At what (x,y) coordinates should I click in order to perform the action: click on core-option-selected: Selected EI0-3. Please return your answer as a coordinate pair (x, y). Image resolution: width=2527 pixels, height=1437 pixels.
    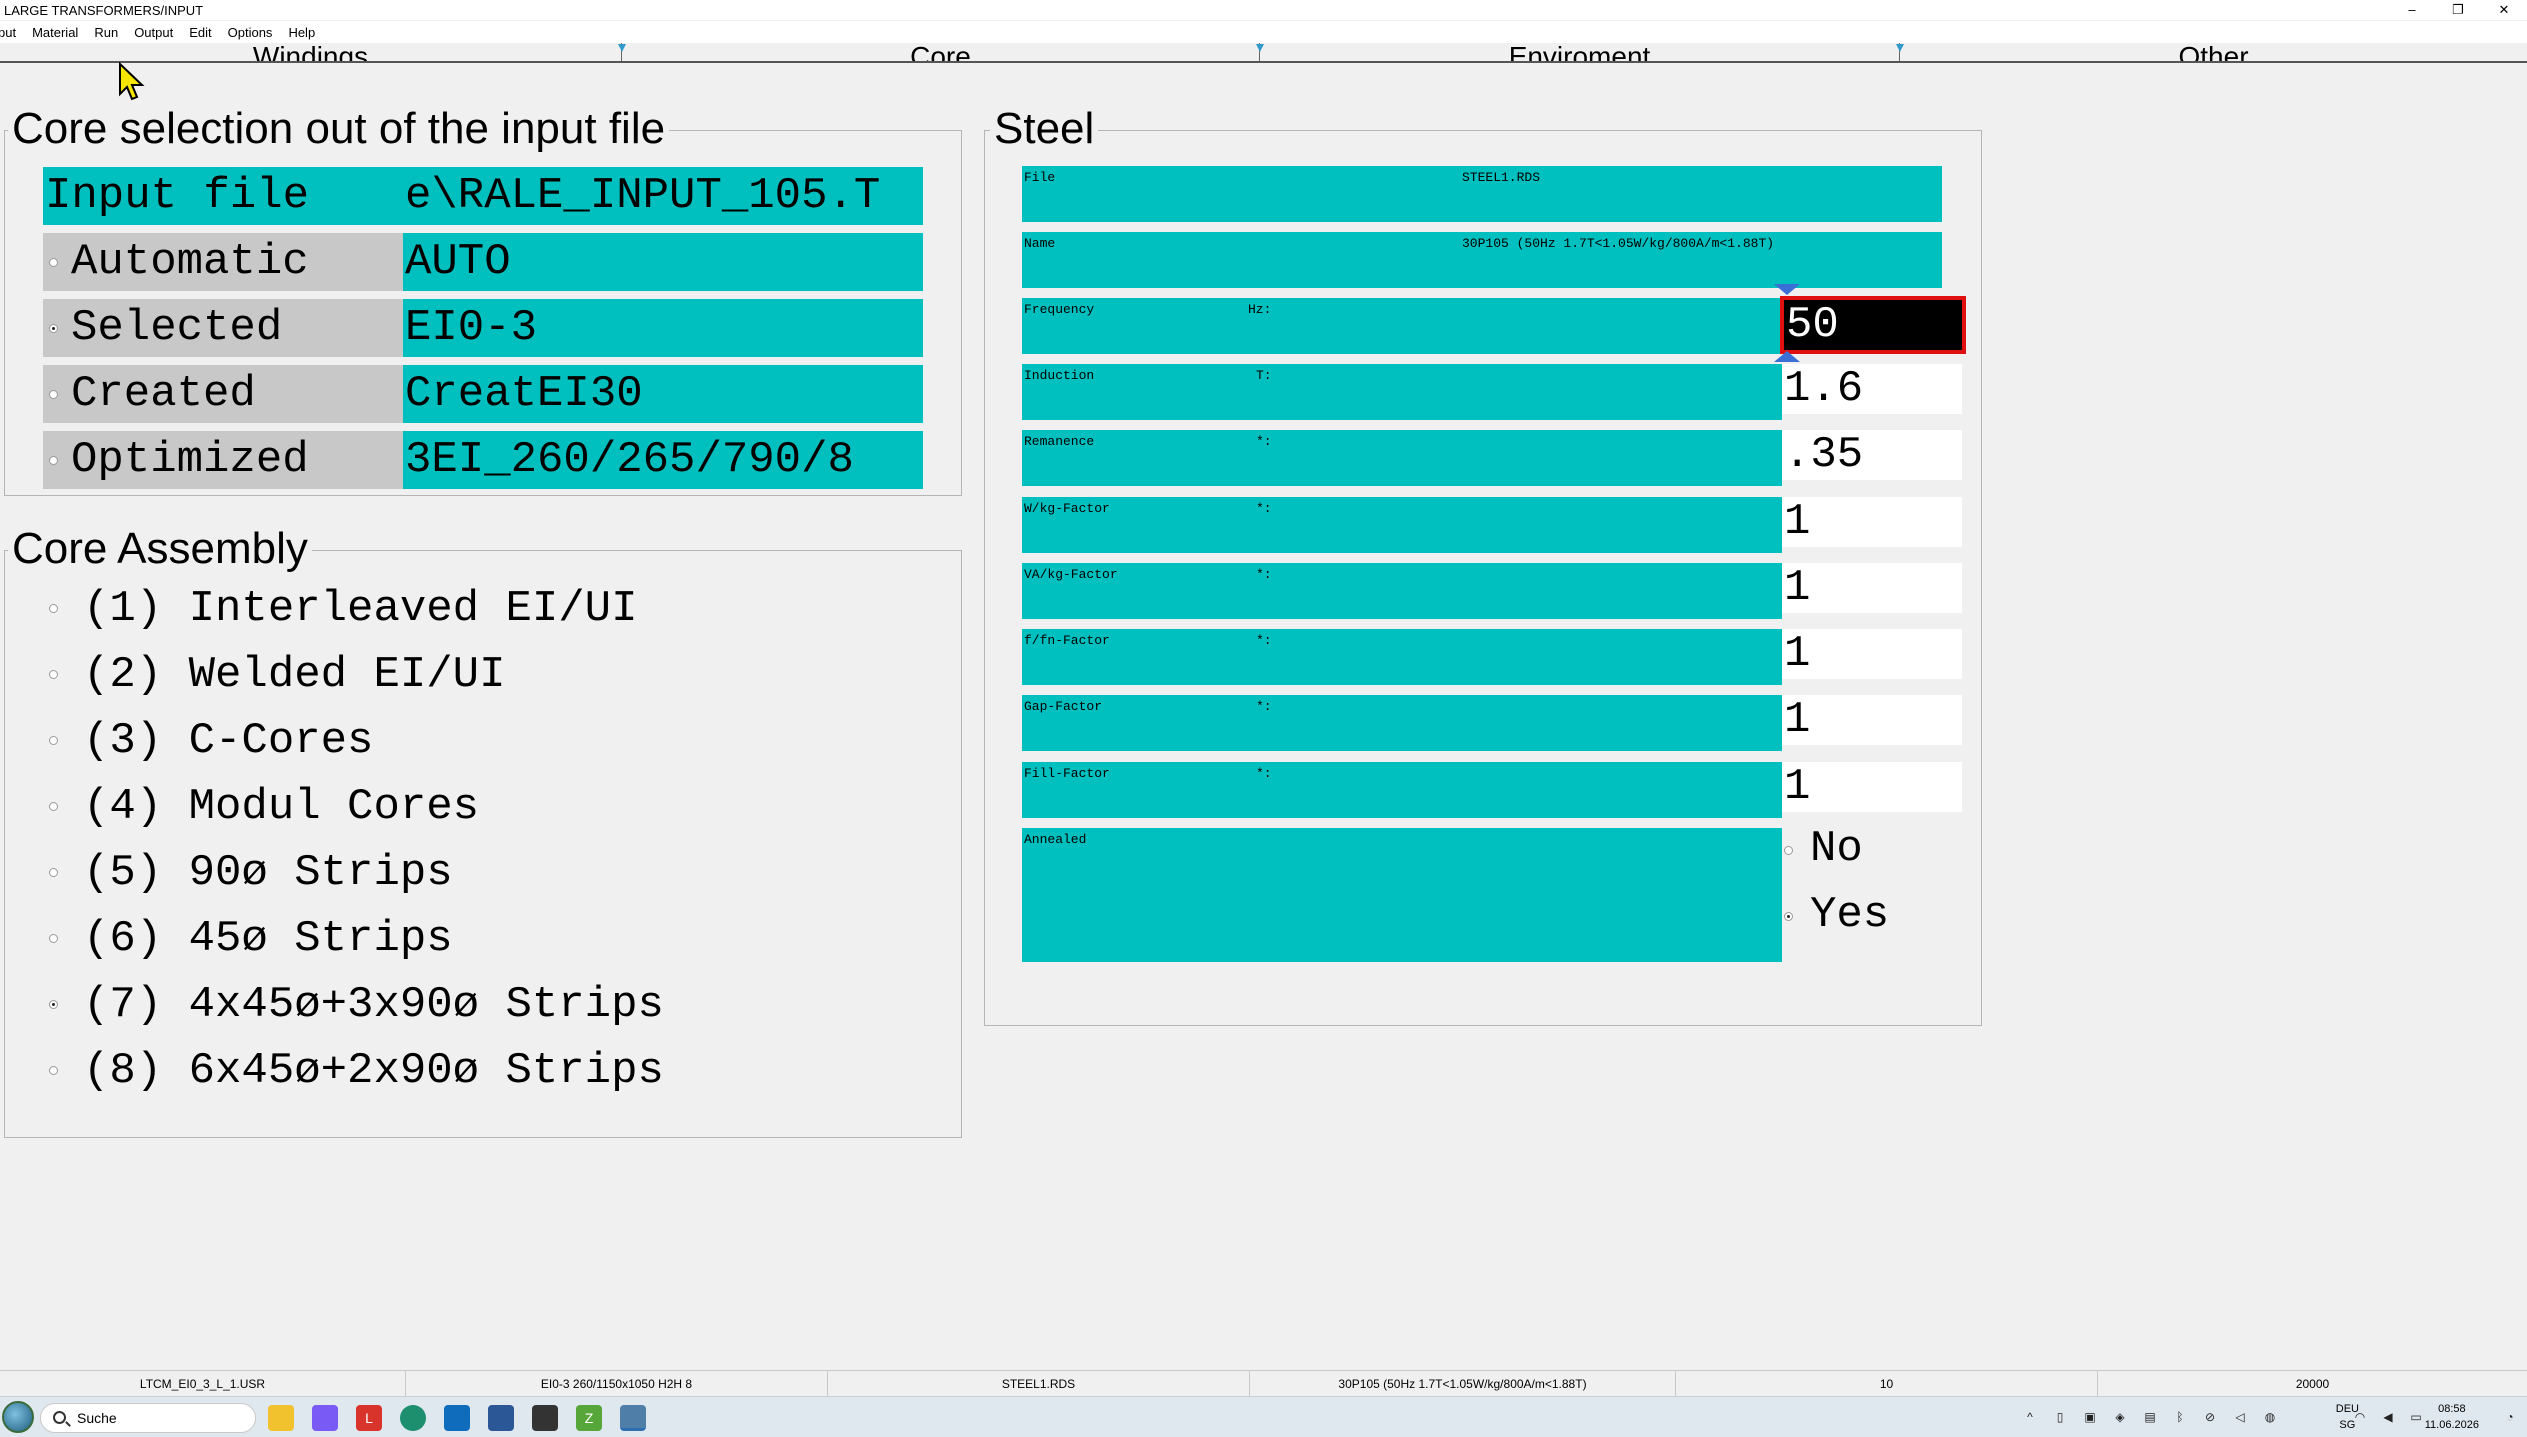
    Looking at the image, I should click on (483, 328).